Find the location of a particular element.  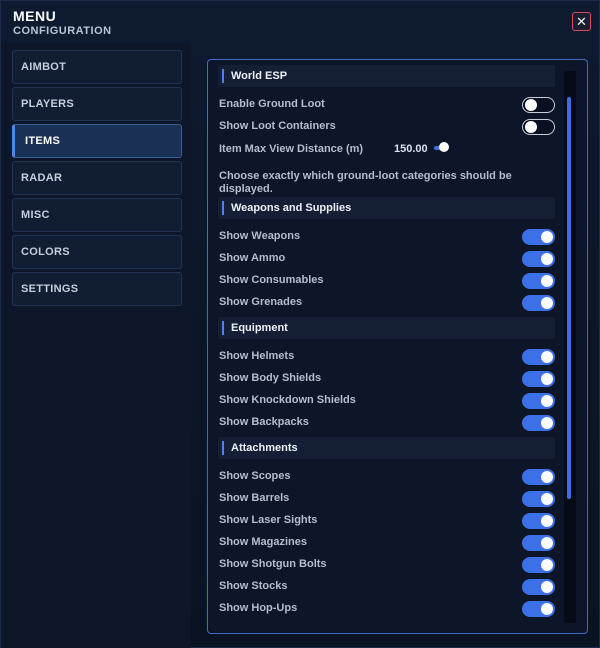

menu-subtitle: CONFIGURATION is located at coordinates (62, 31).